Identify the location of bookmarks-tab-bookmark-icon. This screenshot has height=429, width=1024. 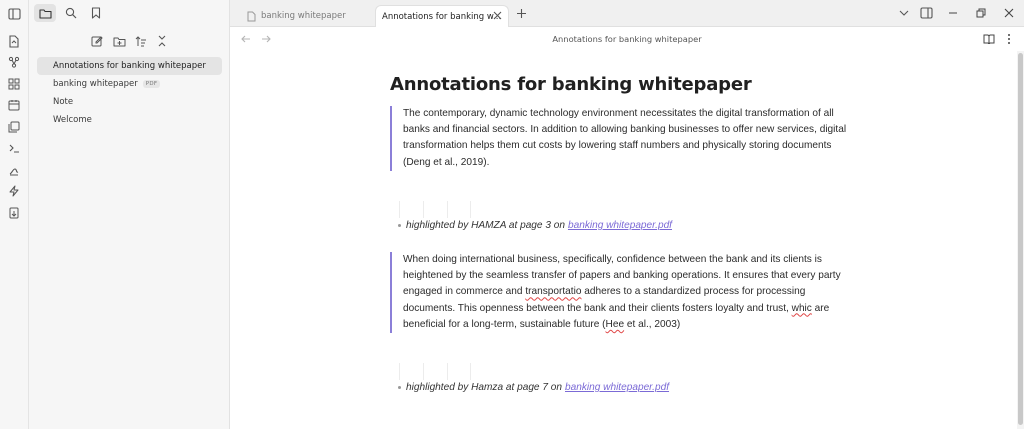
(96, 13).